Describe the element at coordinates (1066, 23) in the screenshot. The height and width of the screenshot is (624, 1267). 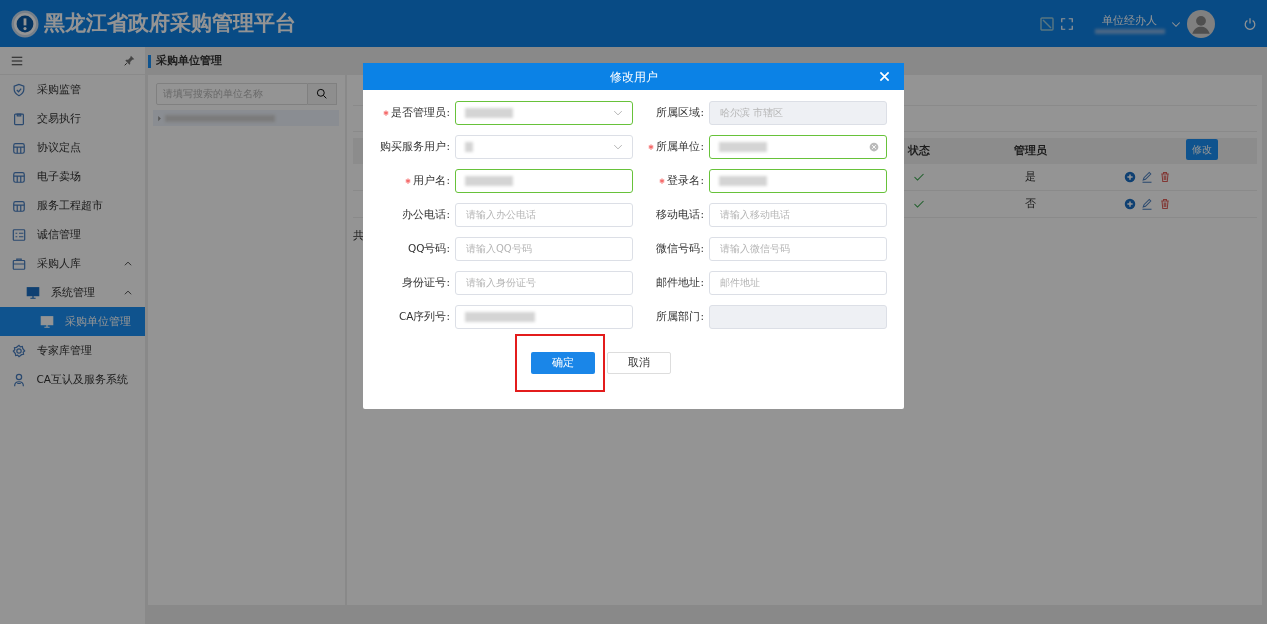
I see `fullscreen-icon` at that location.